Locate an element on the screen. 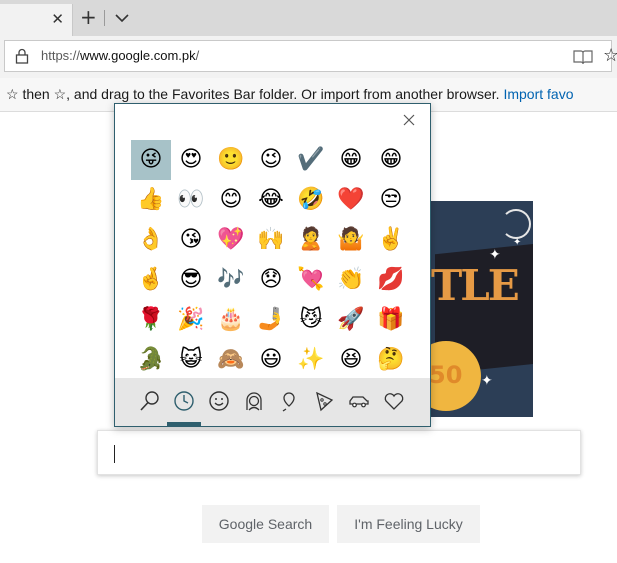 The image size is (617, 563). url-scheme: https:// is located at coordinates (61, 55).